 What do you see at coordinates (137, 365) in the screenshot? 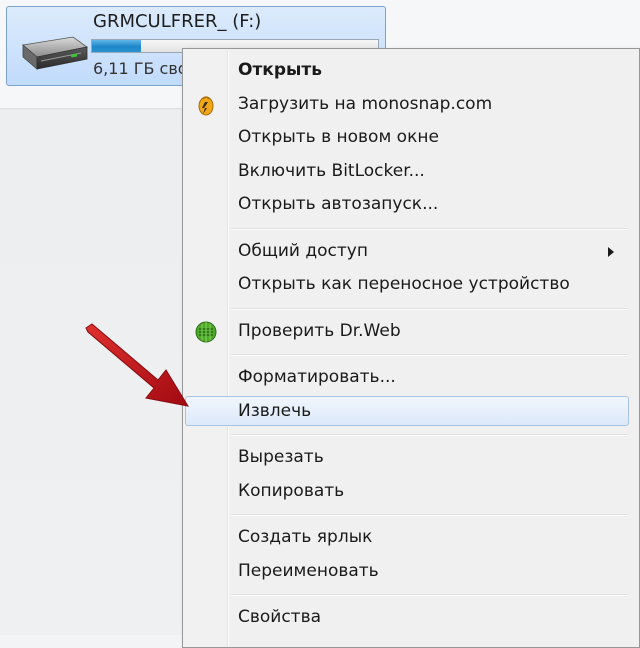
I see `red-arrow-annotation` at bounding box center [137, 365].